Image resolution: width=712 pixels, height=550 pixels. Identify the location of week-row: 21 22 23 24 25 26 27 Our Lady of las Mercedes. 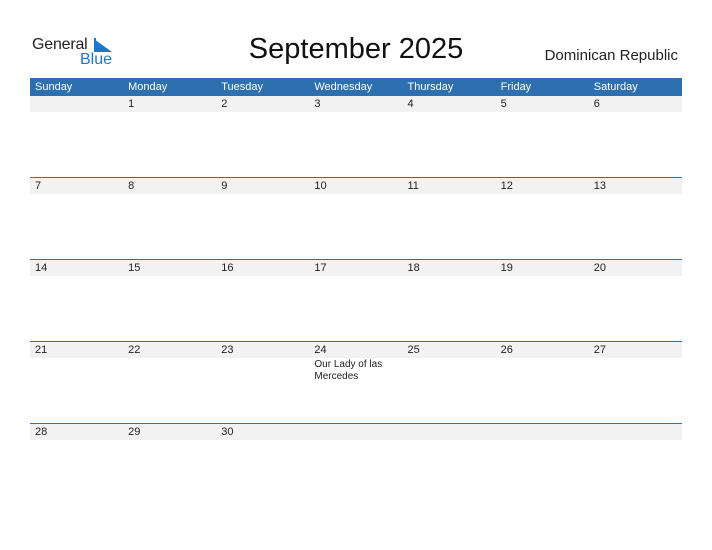
(356, 382).